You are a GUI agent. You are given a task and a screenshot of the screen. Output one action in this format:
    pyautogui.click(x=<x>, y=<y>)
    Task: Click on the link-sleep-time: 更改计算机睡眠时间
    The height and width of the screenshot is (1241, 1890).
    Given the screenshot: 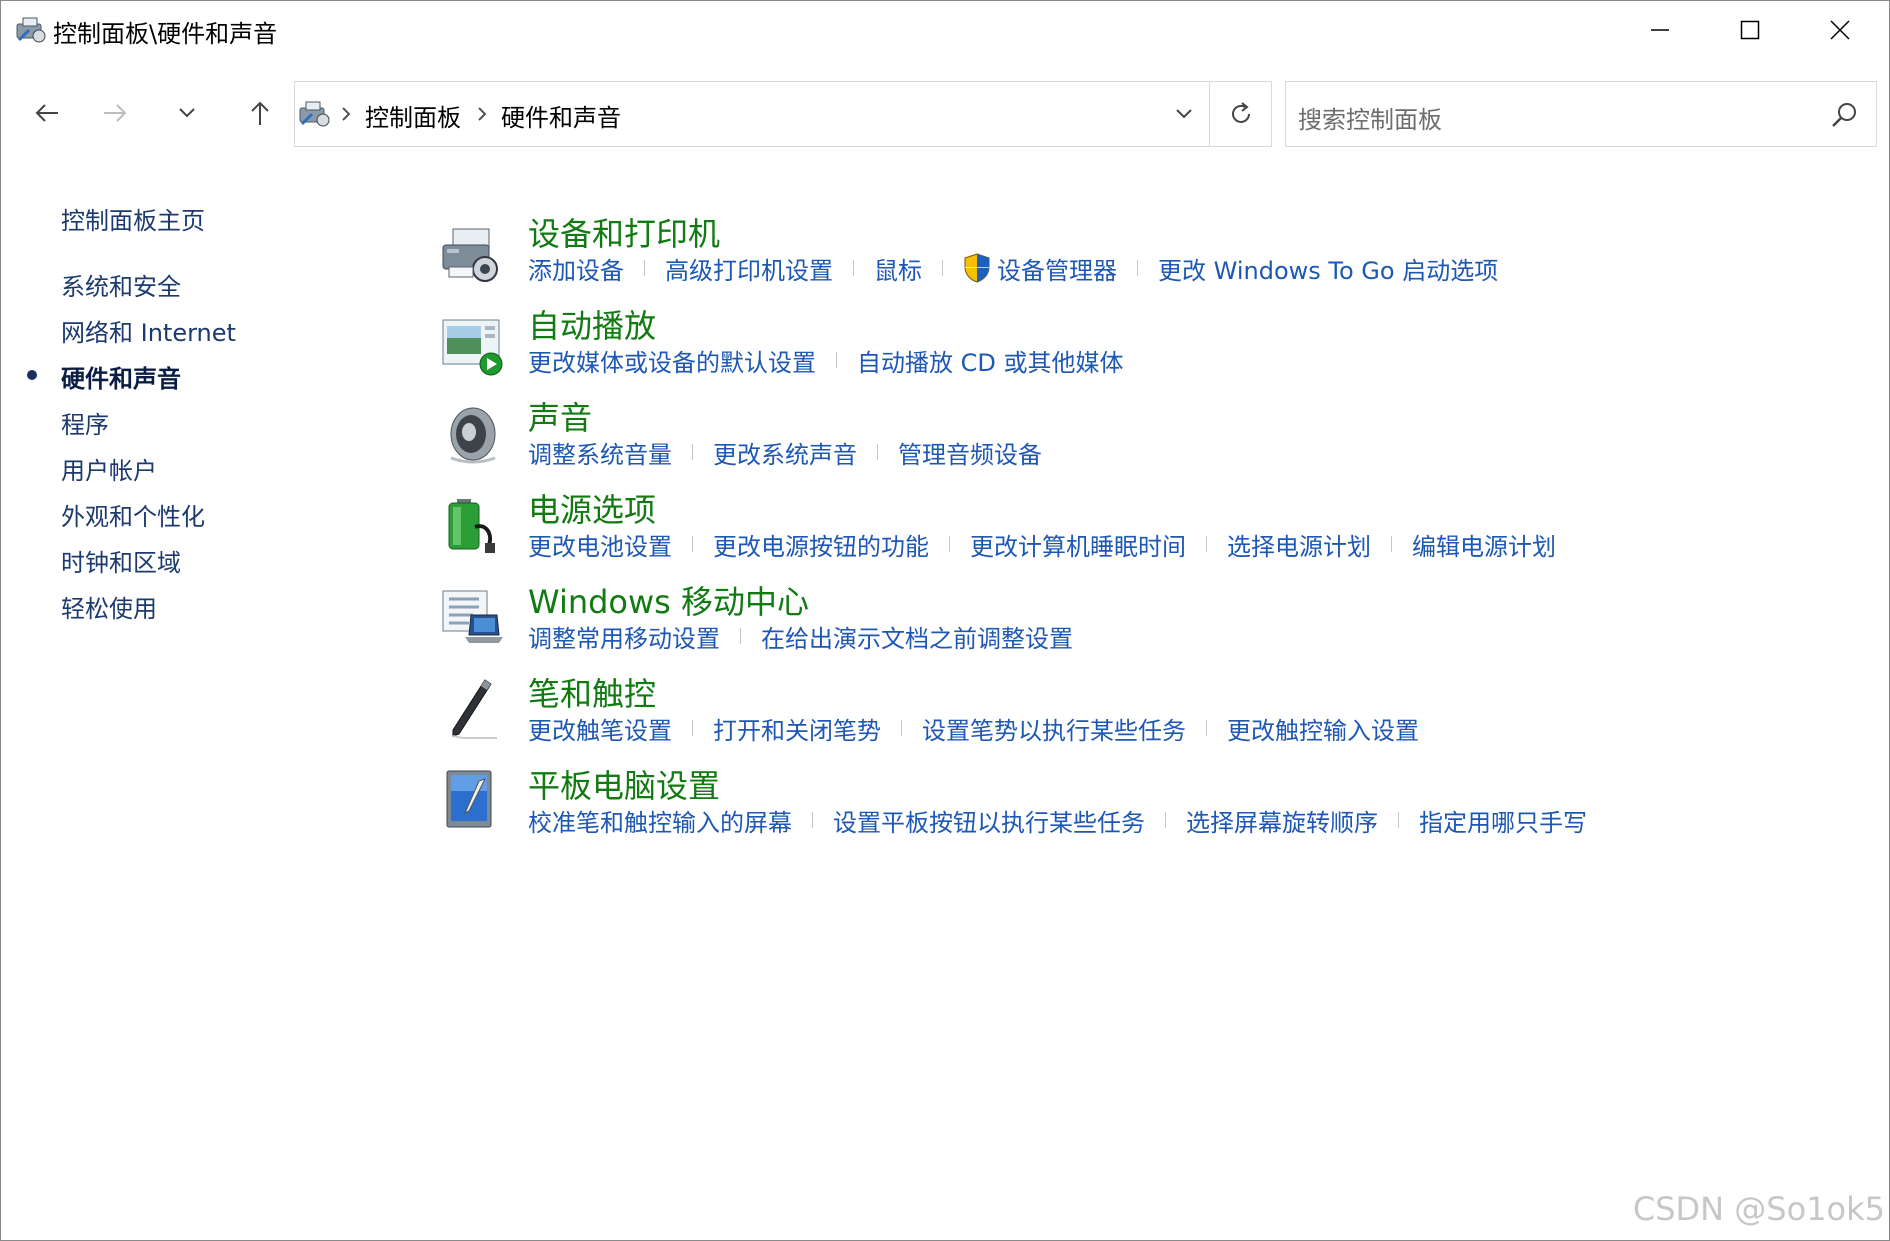 What is the action you would take?
    pyautogui.click(x=1078, y=544)
    